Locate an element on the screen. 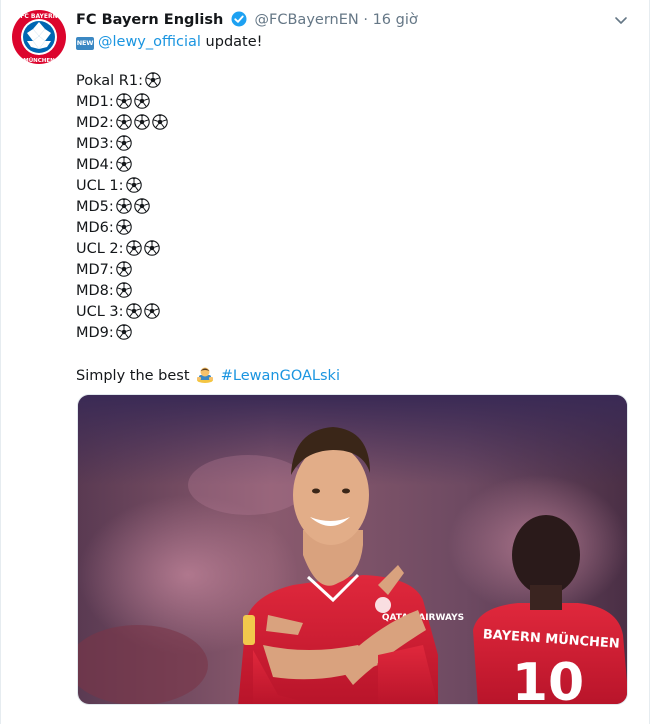 The height and width of the screenshot is (724, 650). closing-text: Simply the best is located at coordinates (133, 376).